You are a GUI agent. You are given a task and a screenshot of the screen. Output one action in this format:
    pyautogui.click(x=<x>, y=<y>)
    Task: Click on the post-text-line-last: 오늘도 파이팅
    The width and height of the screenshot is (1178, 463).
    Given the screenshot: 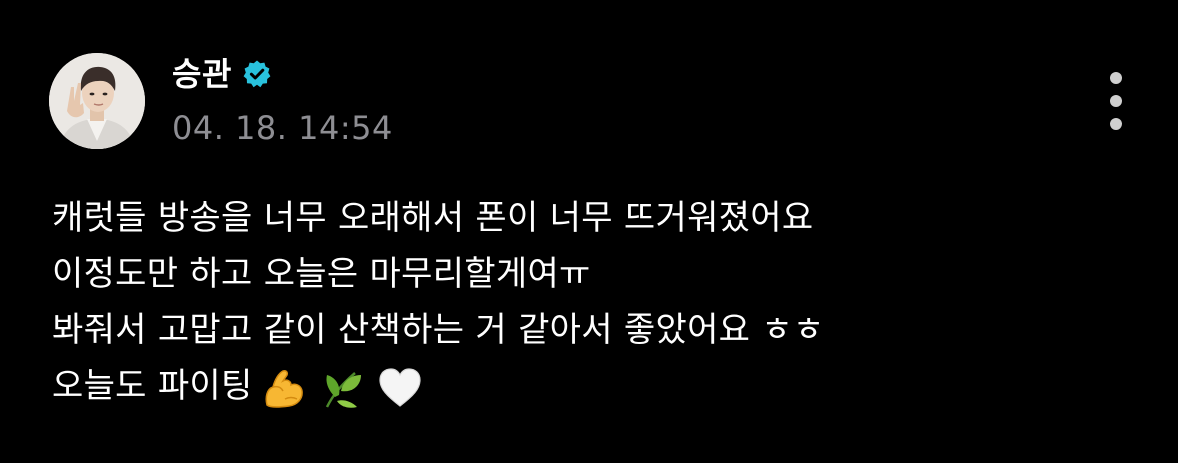 What is the action you would take?
    pyautogui.click(x=602, y=386)
    